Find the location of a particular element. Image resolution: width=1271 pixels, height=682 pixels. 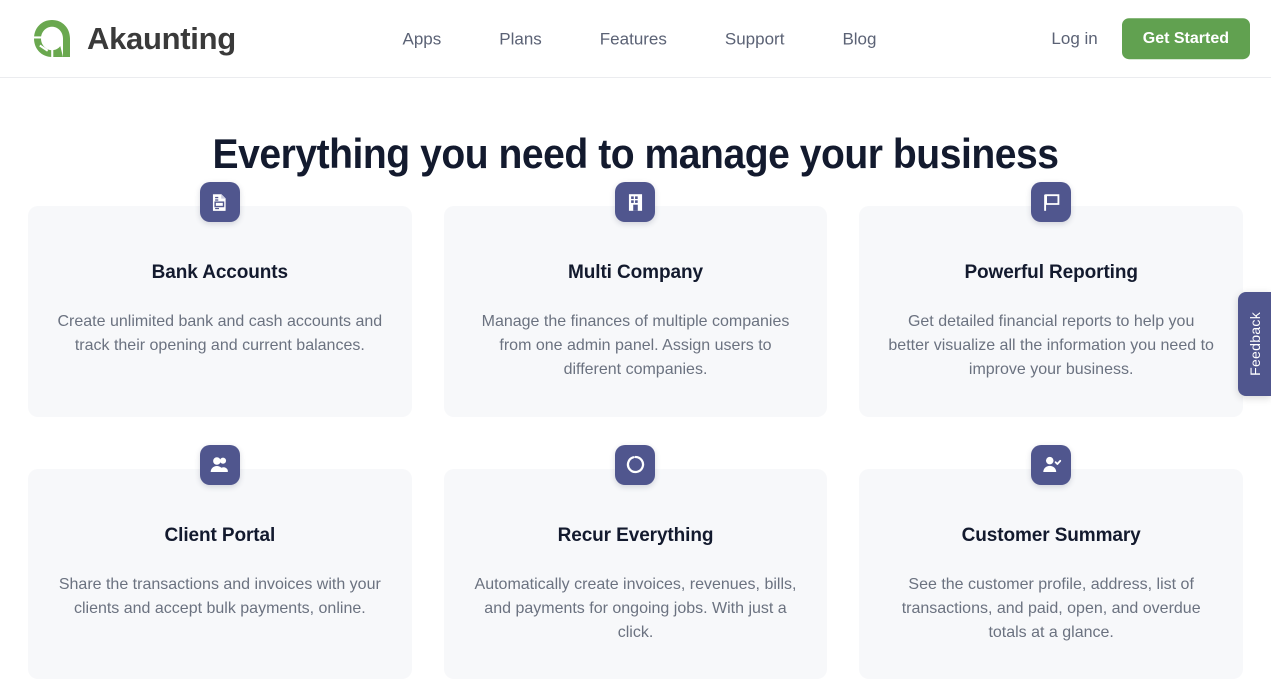

document-invoice-icon is located at coordinates (219, 202).